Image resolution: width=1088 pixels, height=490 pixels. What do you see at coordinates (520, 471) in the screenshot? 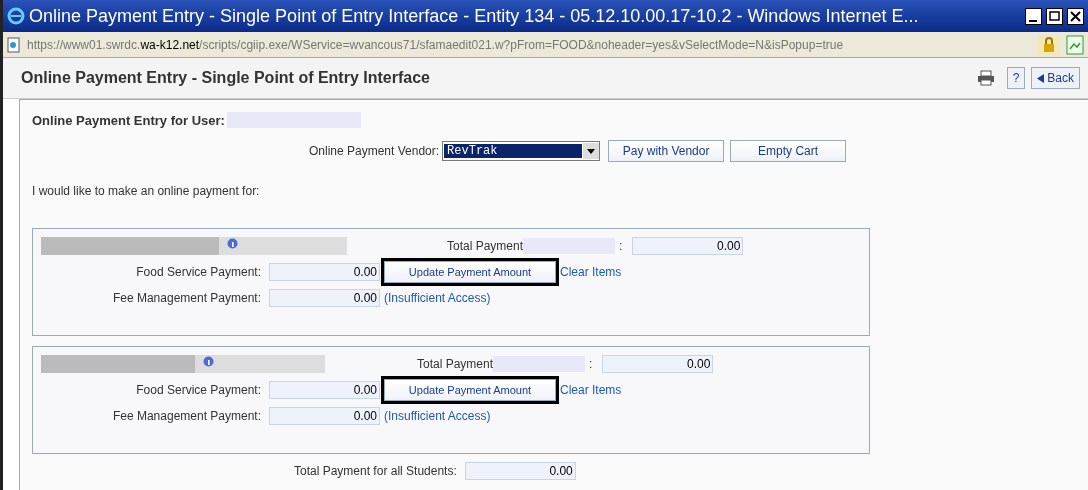
I see `grand-total-field: 0.00` at bounding box center [520, 471].